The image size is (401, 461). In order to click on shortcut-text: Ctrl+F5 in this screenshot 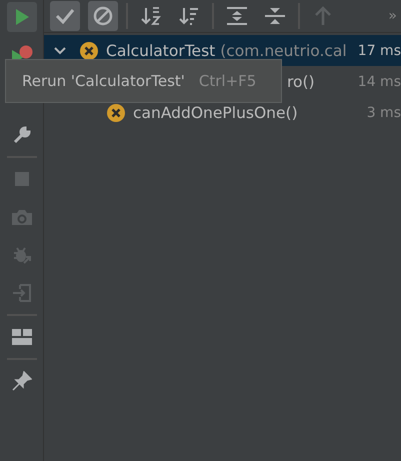, I will do `click(227, 81)`.